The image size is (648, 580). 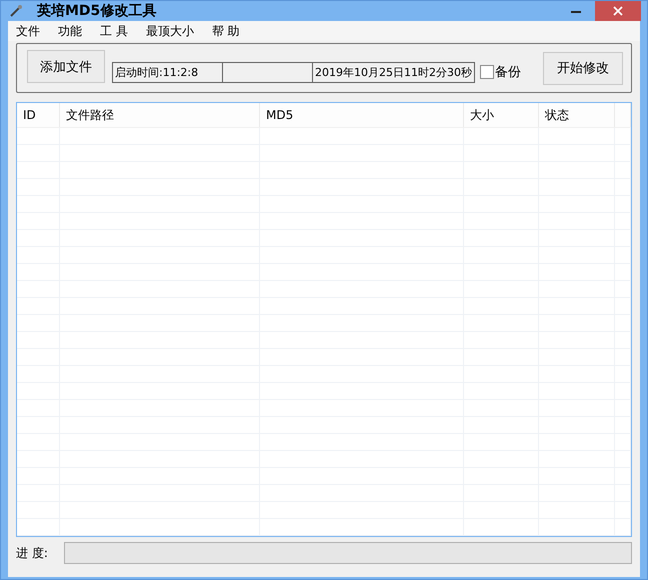 I want to click on status-text: 2019年10月25日11时2分30秒, so click(x=393, y=72).